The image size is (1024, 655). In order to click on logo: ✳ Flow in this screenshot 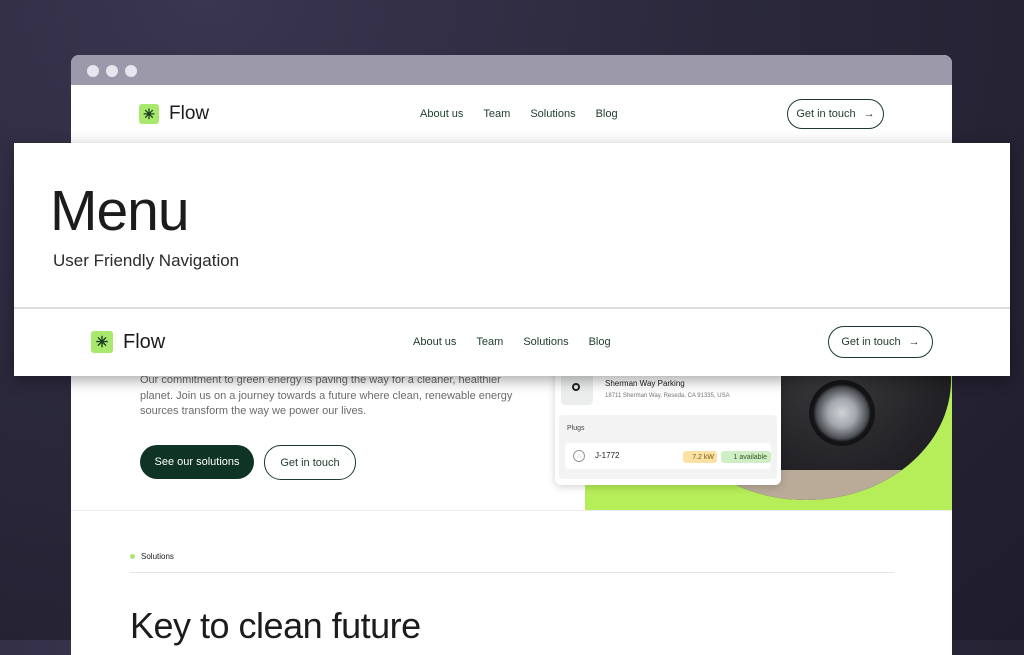, I will do `click(174, 114)`.